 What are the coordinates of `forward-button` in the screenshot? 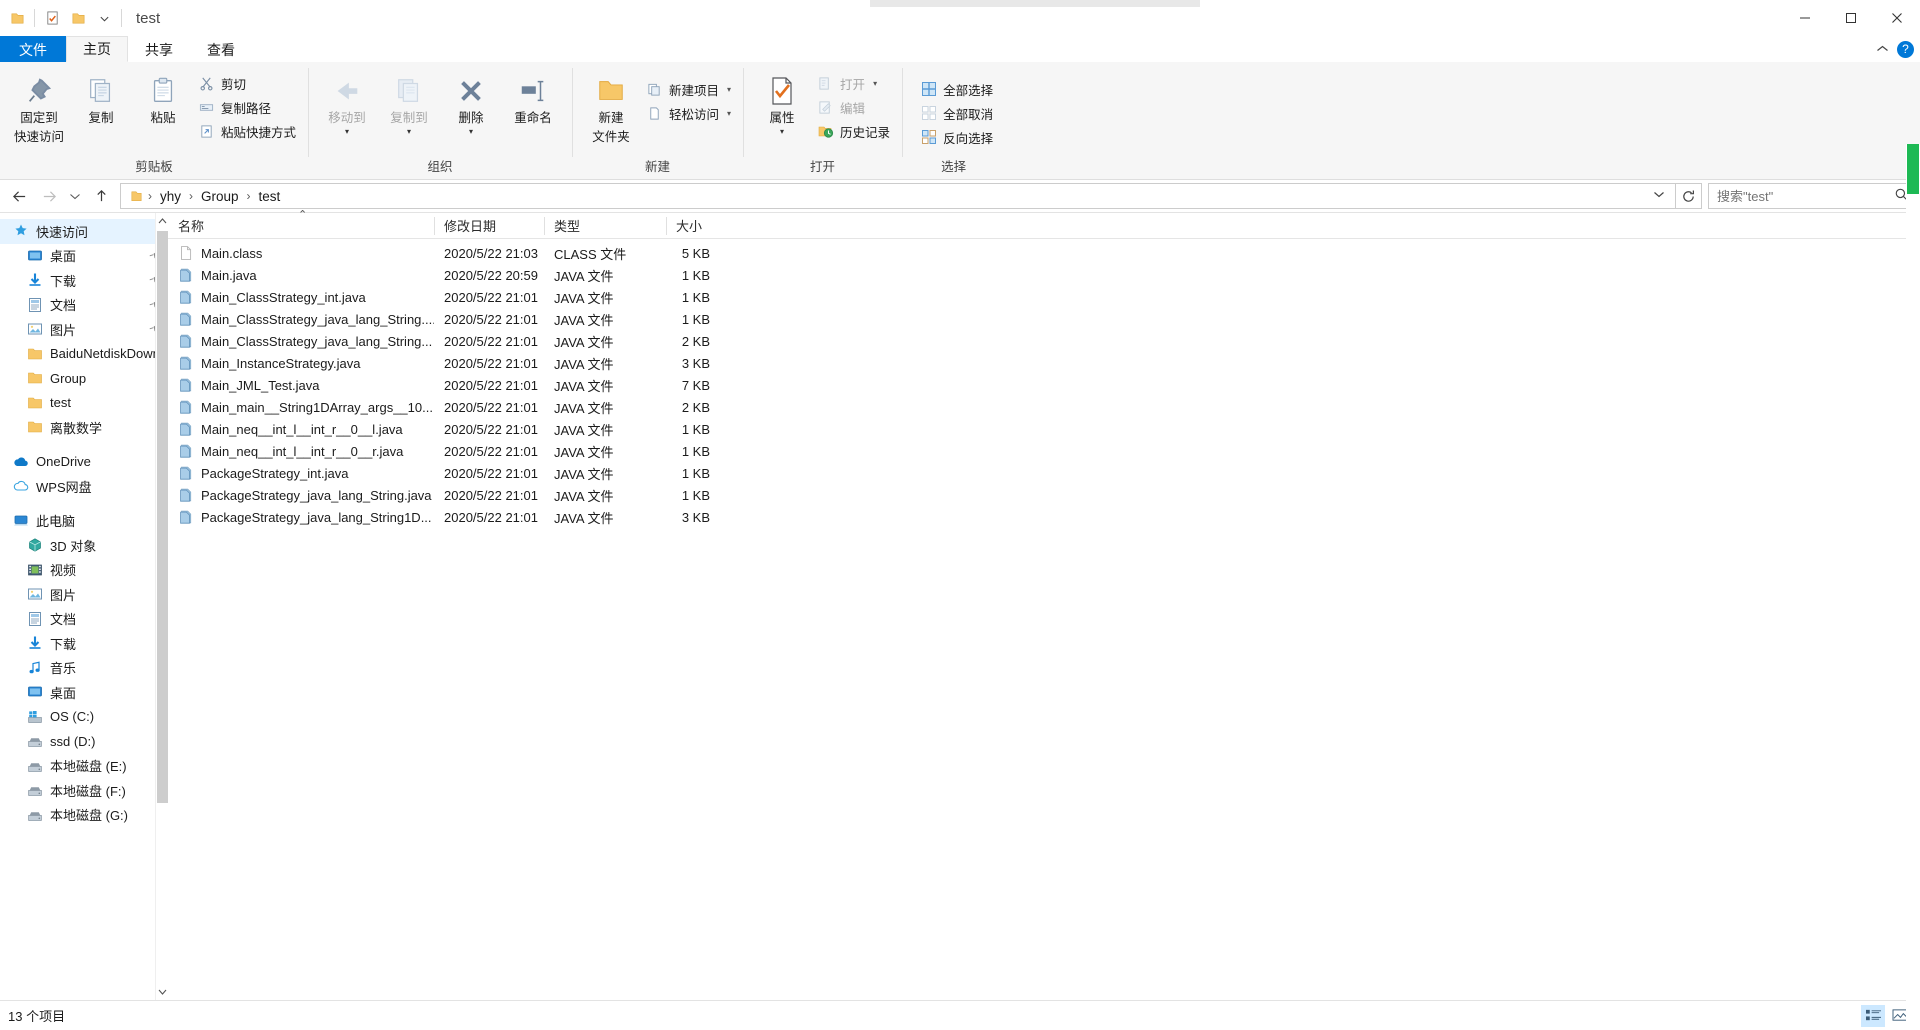 It's located at (49, 196).